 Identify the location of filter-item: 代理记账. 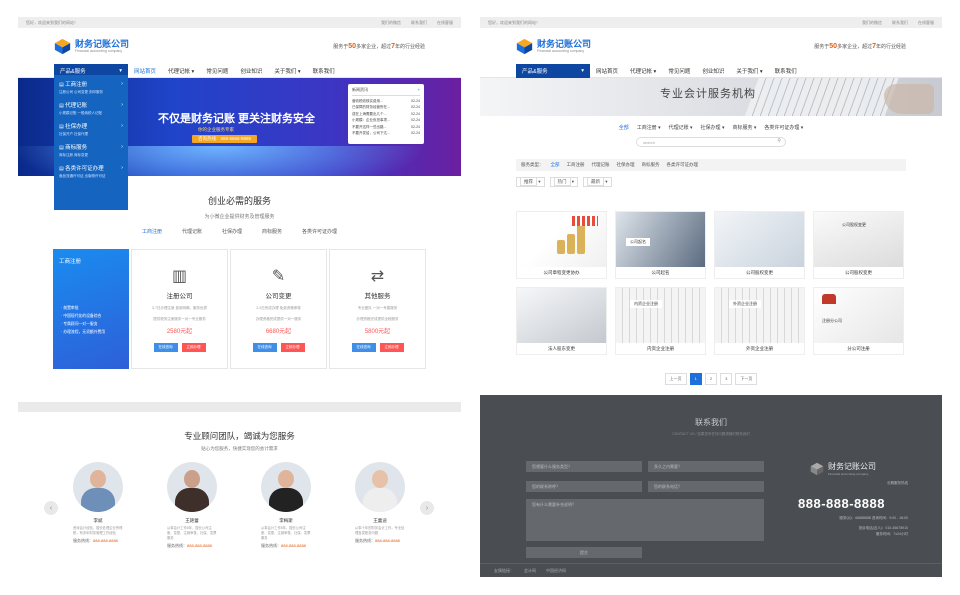
(601, 165).